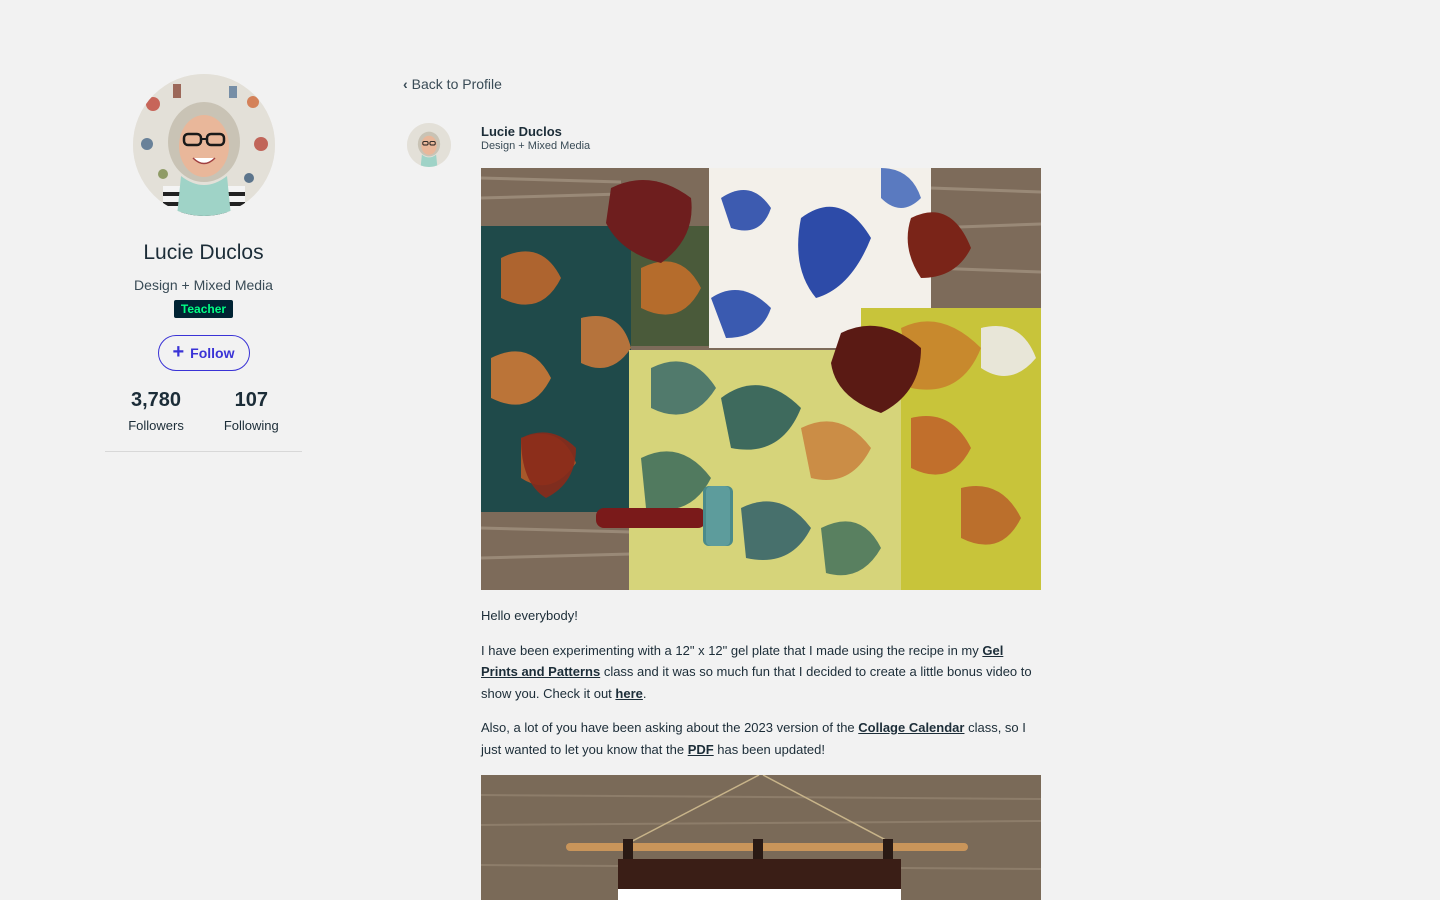  Describe the element at coordinates (701, 749) in the screenshot. I see `pdf-link: PDF` at that location.